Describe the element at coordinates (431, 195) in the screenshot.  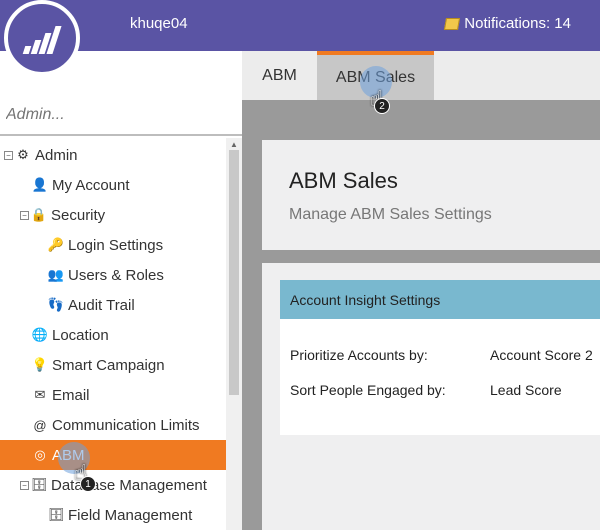
I see `page-header: ABM Sales Manage ABM Sales Settings` at that location.